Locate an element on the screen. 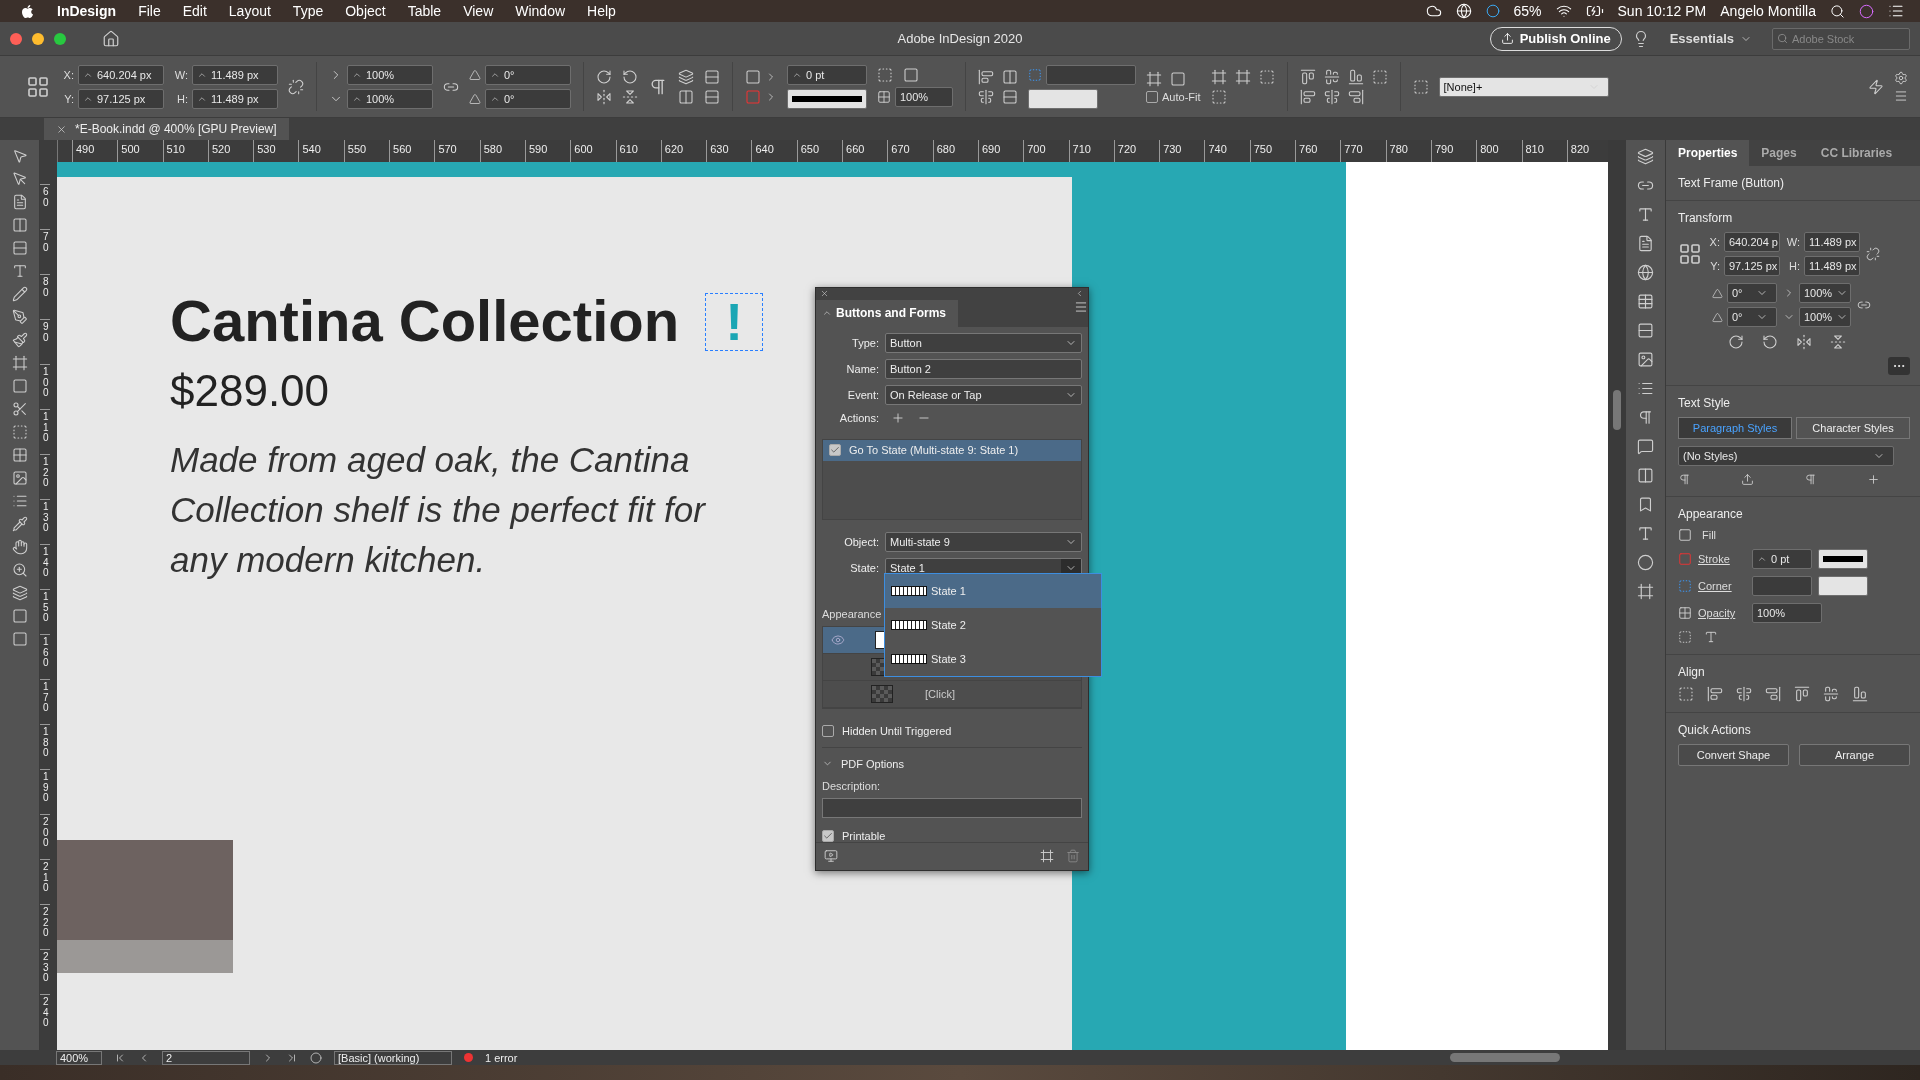 The height and width of the screenshot is (1080, 1920). collapse-icon is located at coordinates (1079, 294).